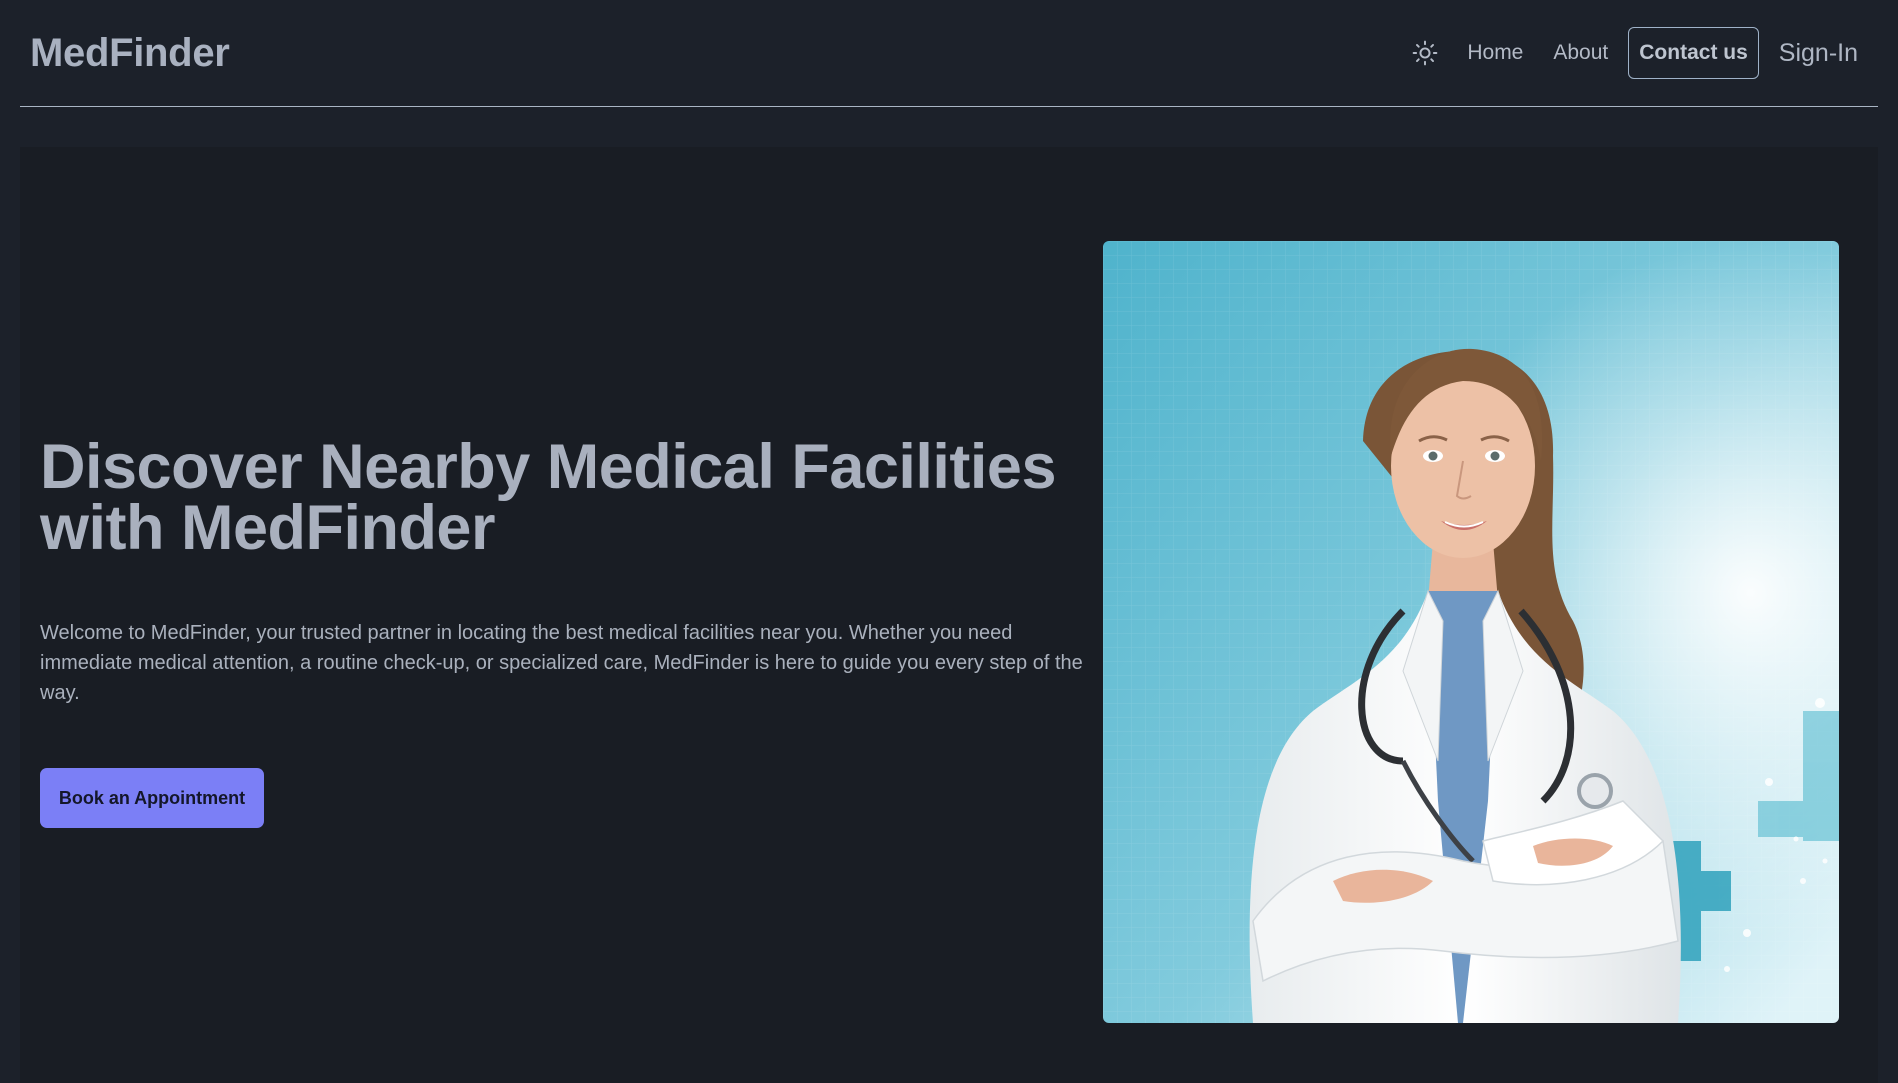  What do you see at coordinates (1693, 53) in the screenshot?
I see `contact-us-button: Contact us` at bounding box center [1693, 53].